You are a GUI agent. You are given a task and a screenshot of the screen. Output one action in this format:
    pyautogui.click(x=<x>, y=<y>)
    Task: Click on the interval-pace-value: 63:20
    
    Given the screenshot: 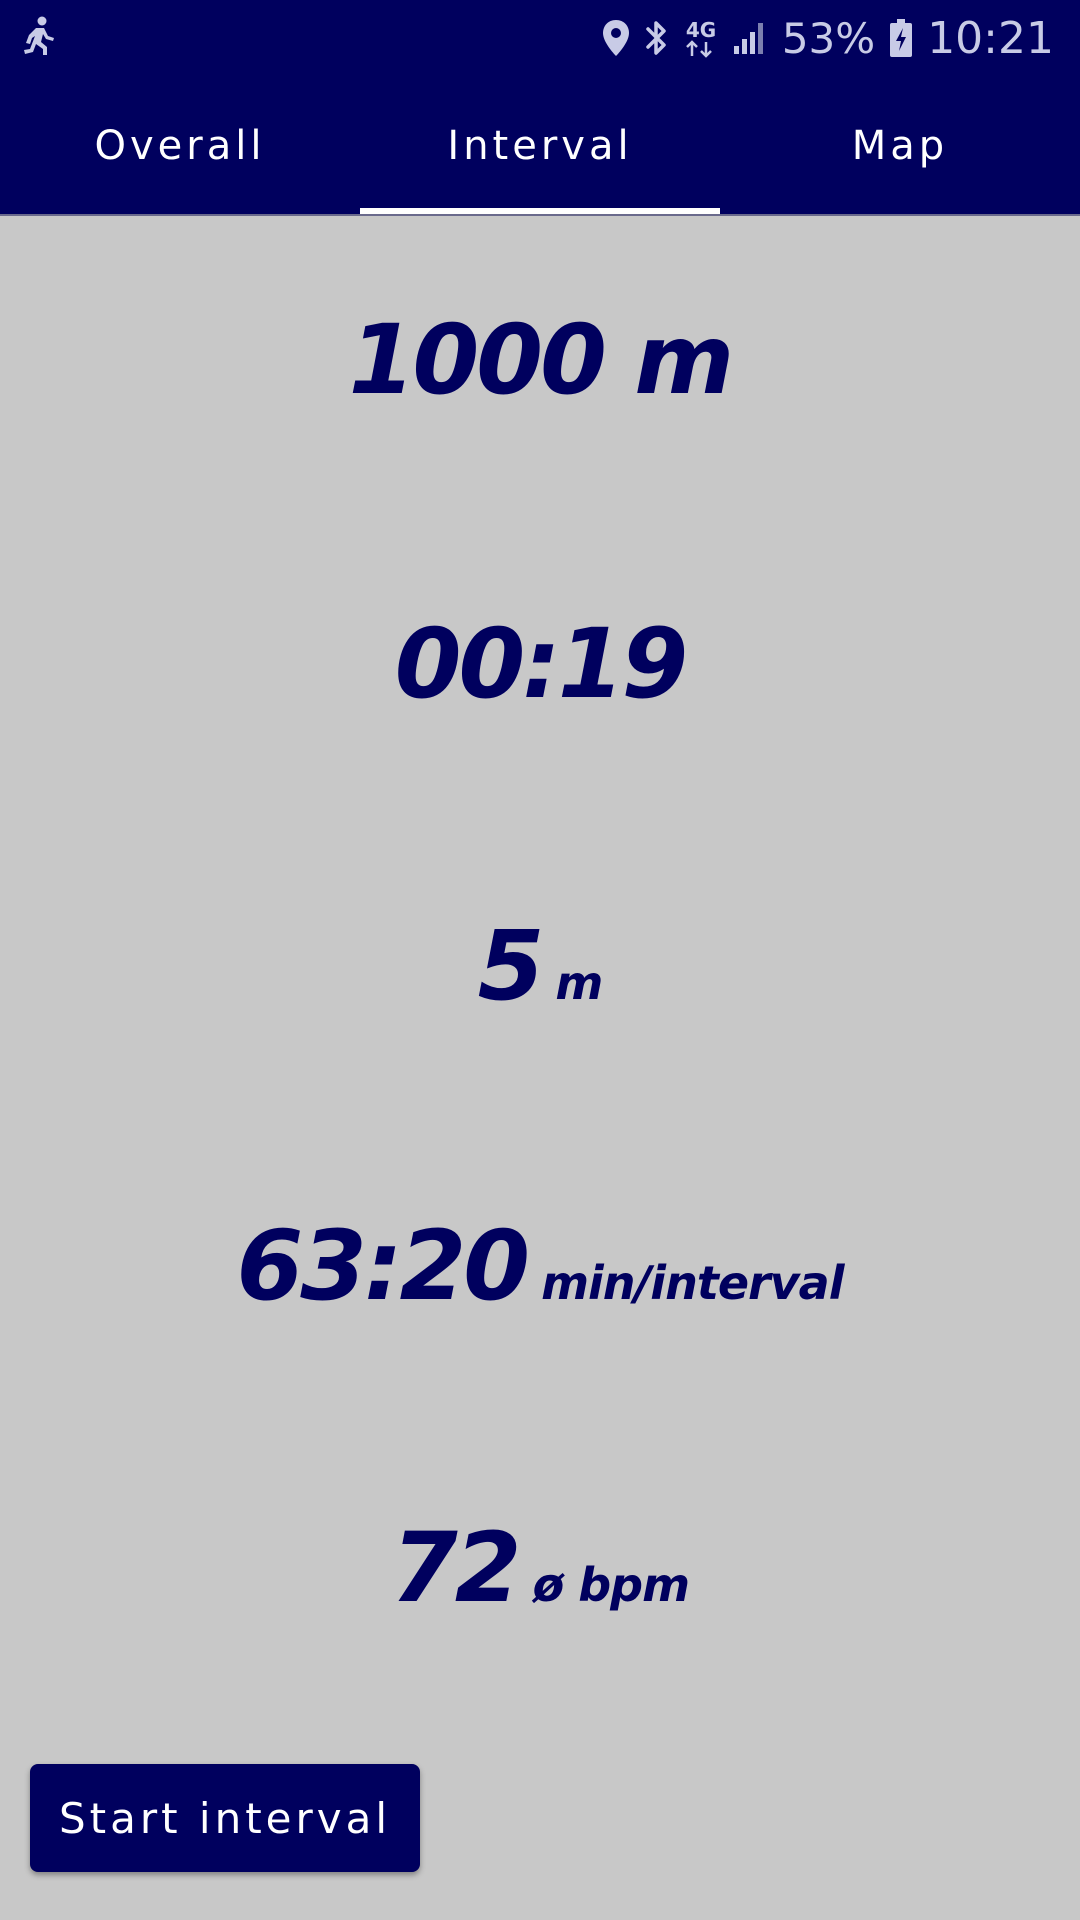 What is the action you would take?
    pyautogui.click(x=383, y=1266)
    